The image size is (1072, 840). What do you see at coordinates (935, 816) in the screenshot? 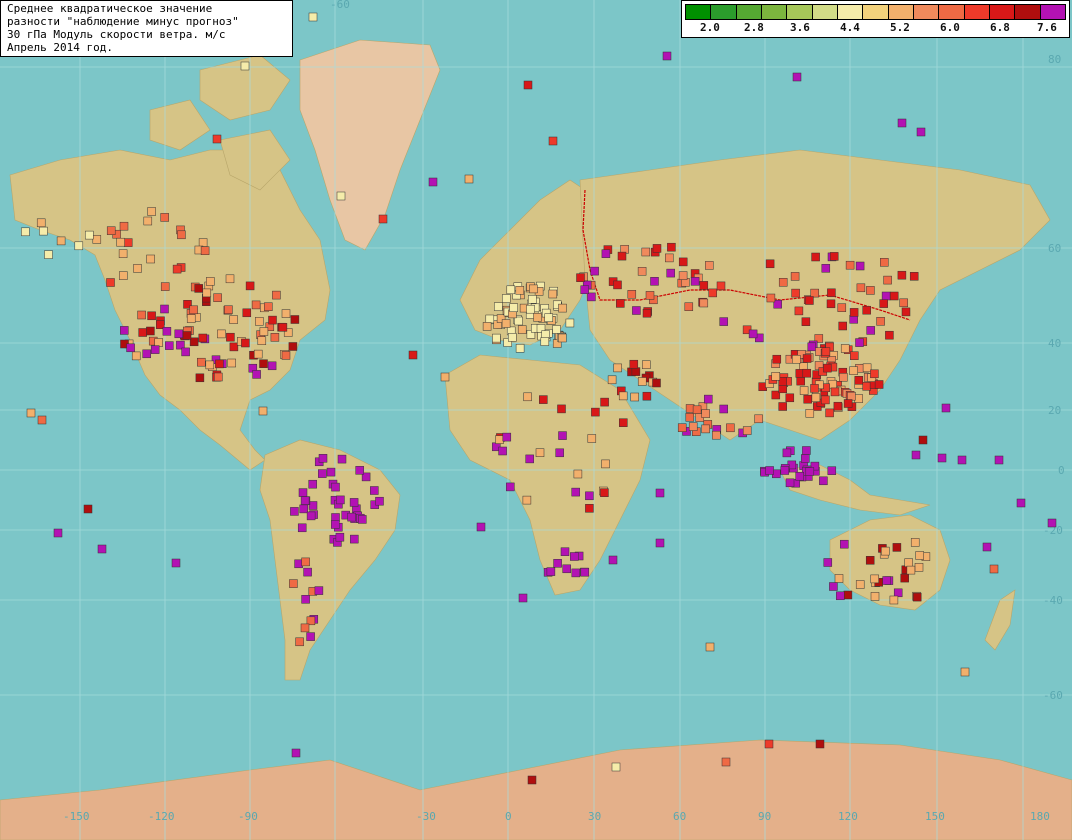
I see `lon-label: 150` at bounding box center [935, 816].